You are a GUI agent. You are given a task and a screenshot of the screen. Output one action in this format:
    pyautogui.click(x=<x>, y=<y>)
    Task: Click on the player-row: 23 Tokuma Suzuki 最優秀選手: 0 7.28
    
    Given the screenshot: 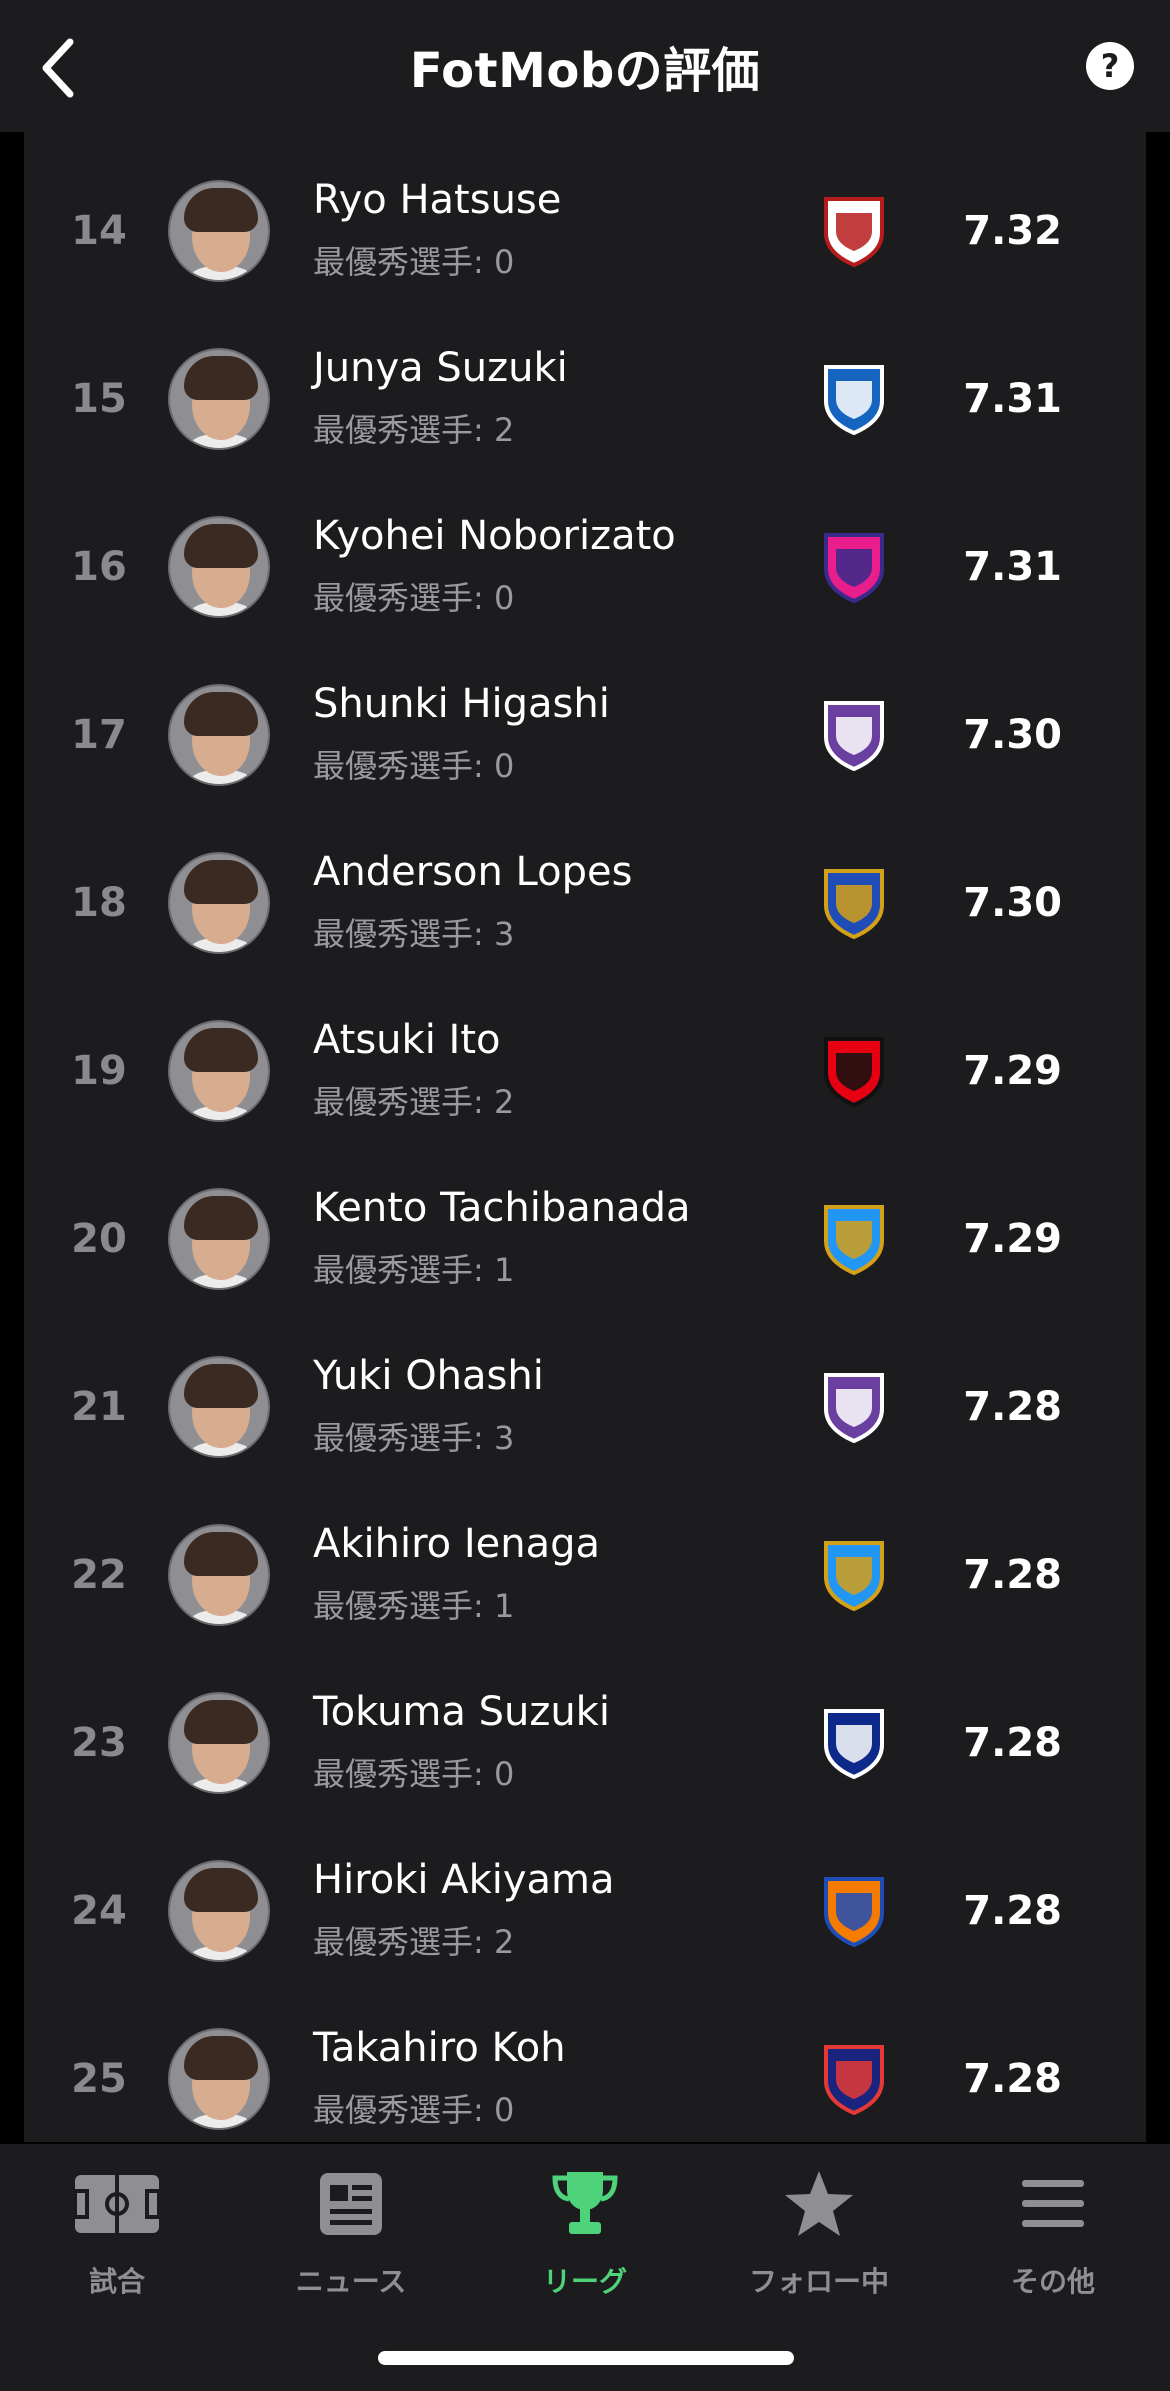 What is the action you would take?
    pyautogui.click(x=585, y=1743)
    